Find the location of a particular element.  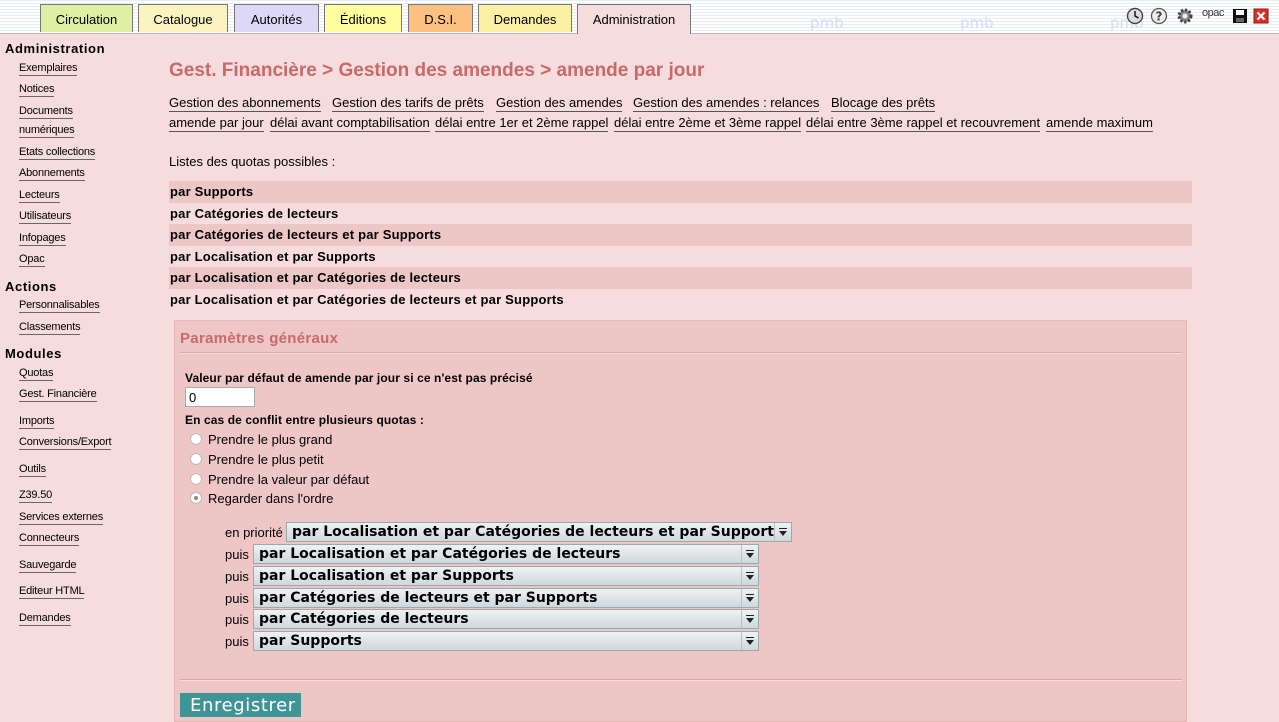

conflict-option-label: Prendre le plus grand is located at coordinates (270, 439).